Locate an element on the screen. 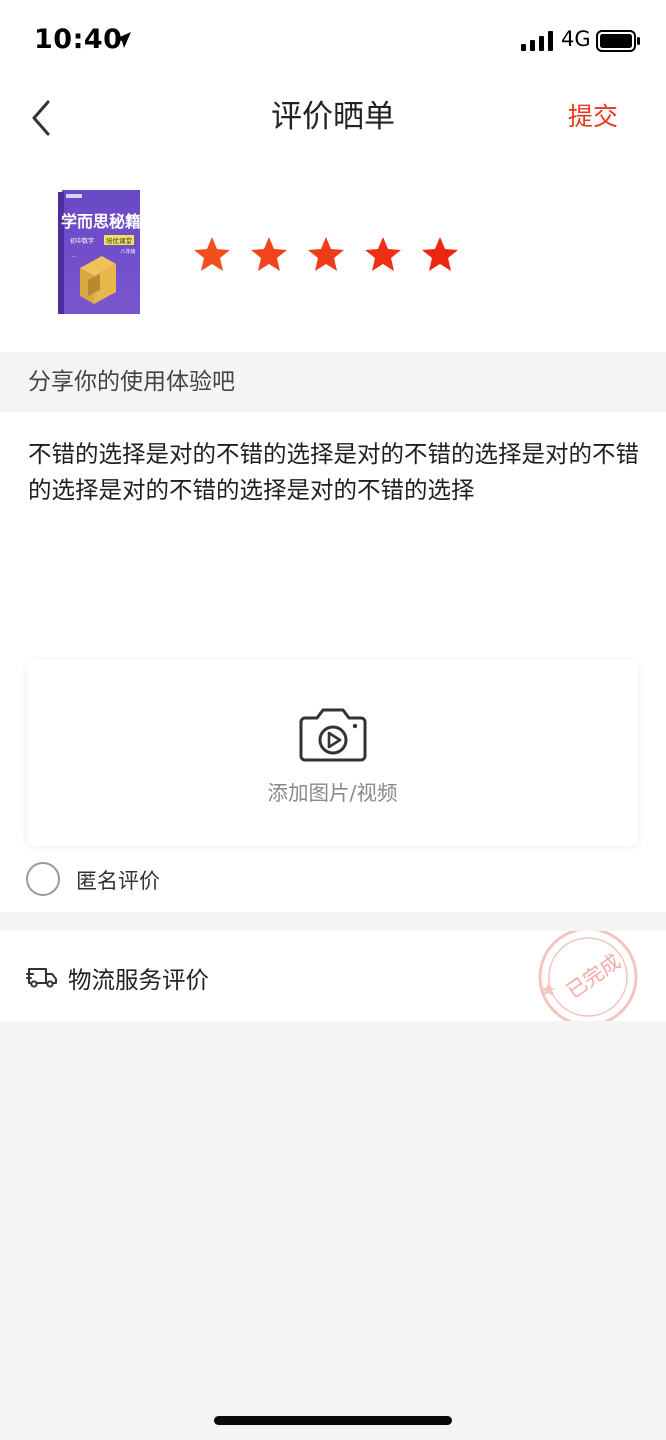 The width and height of the screenshot is (666, 1440). anonymous-radio is located at coordinates (43, 879).